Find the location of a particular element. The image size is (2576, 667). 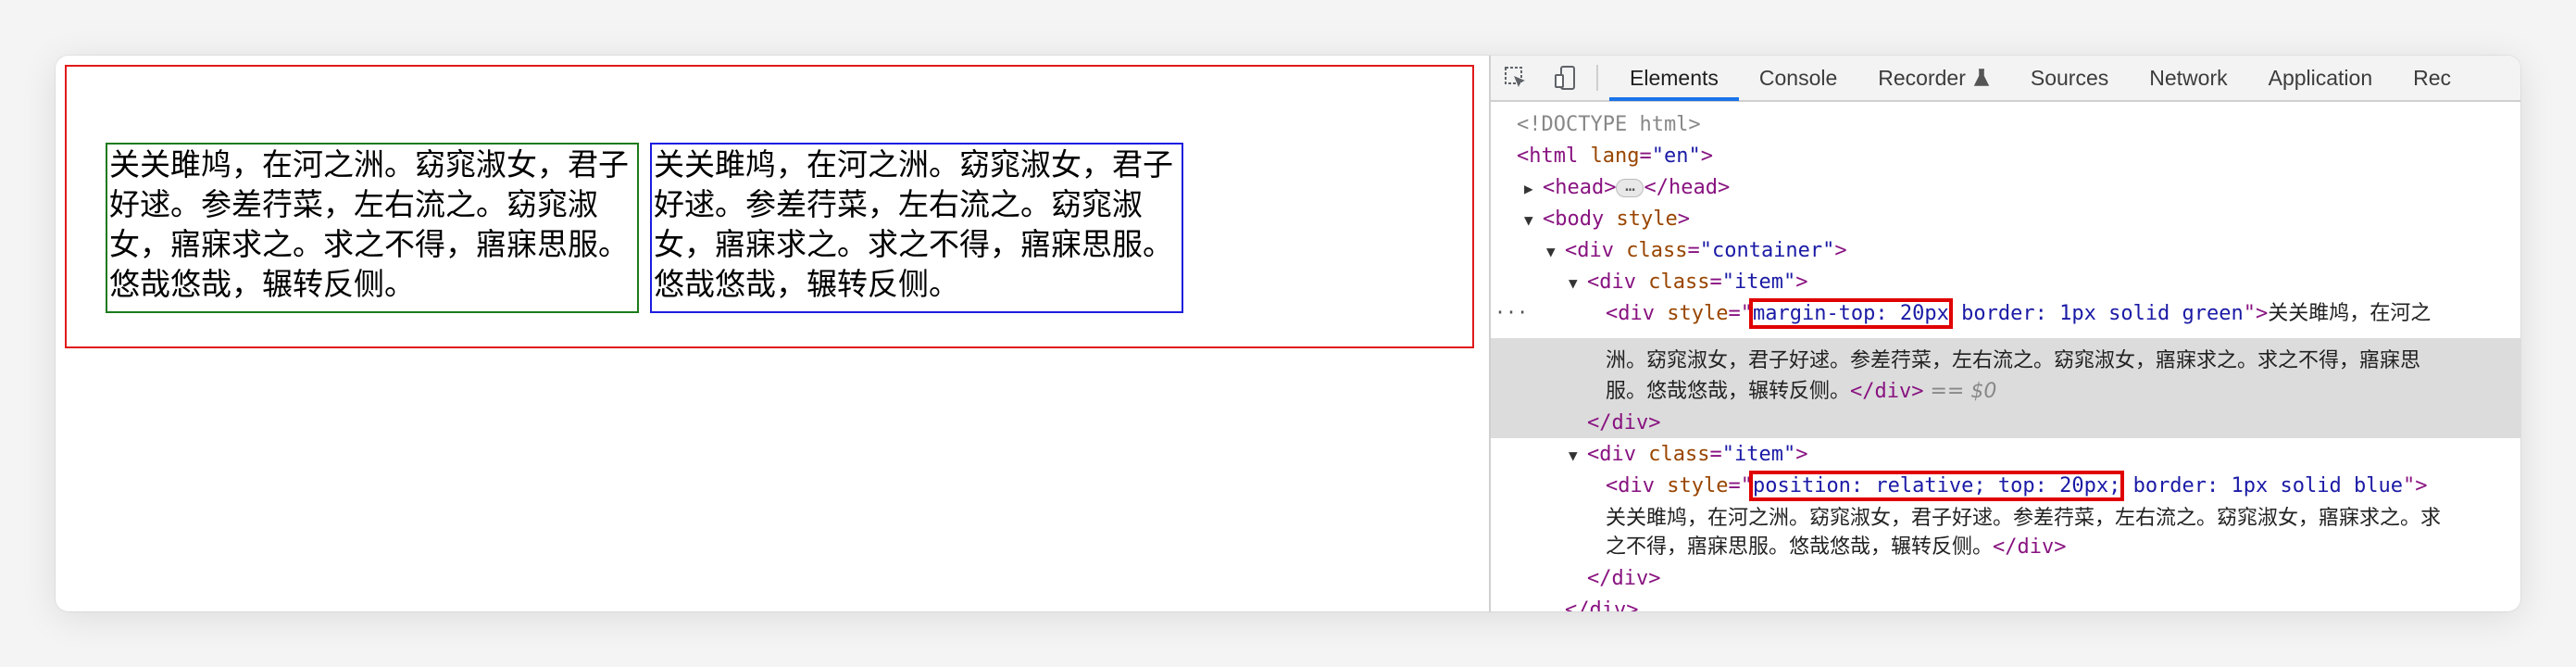

tab-label: Elements is located at coordinates (1674, 78).